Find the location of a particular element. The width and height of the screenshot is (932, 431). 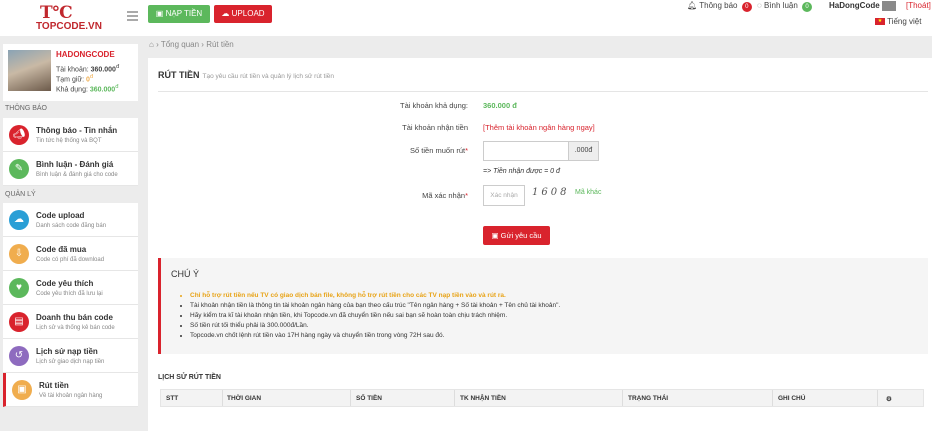

comments-link: ◌ Bình luận 0 is located at coordinates (785, 6).